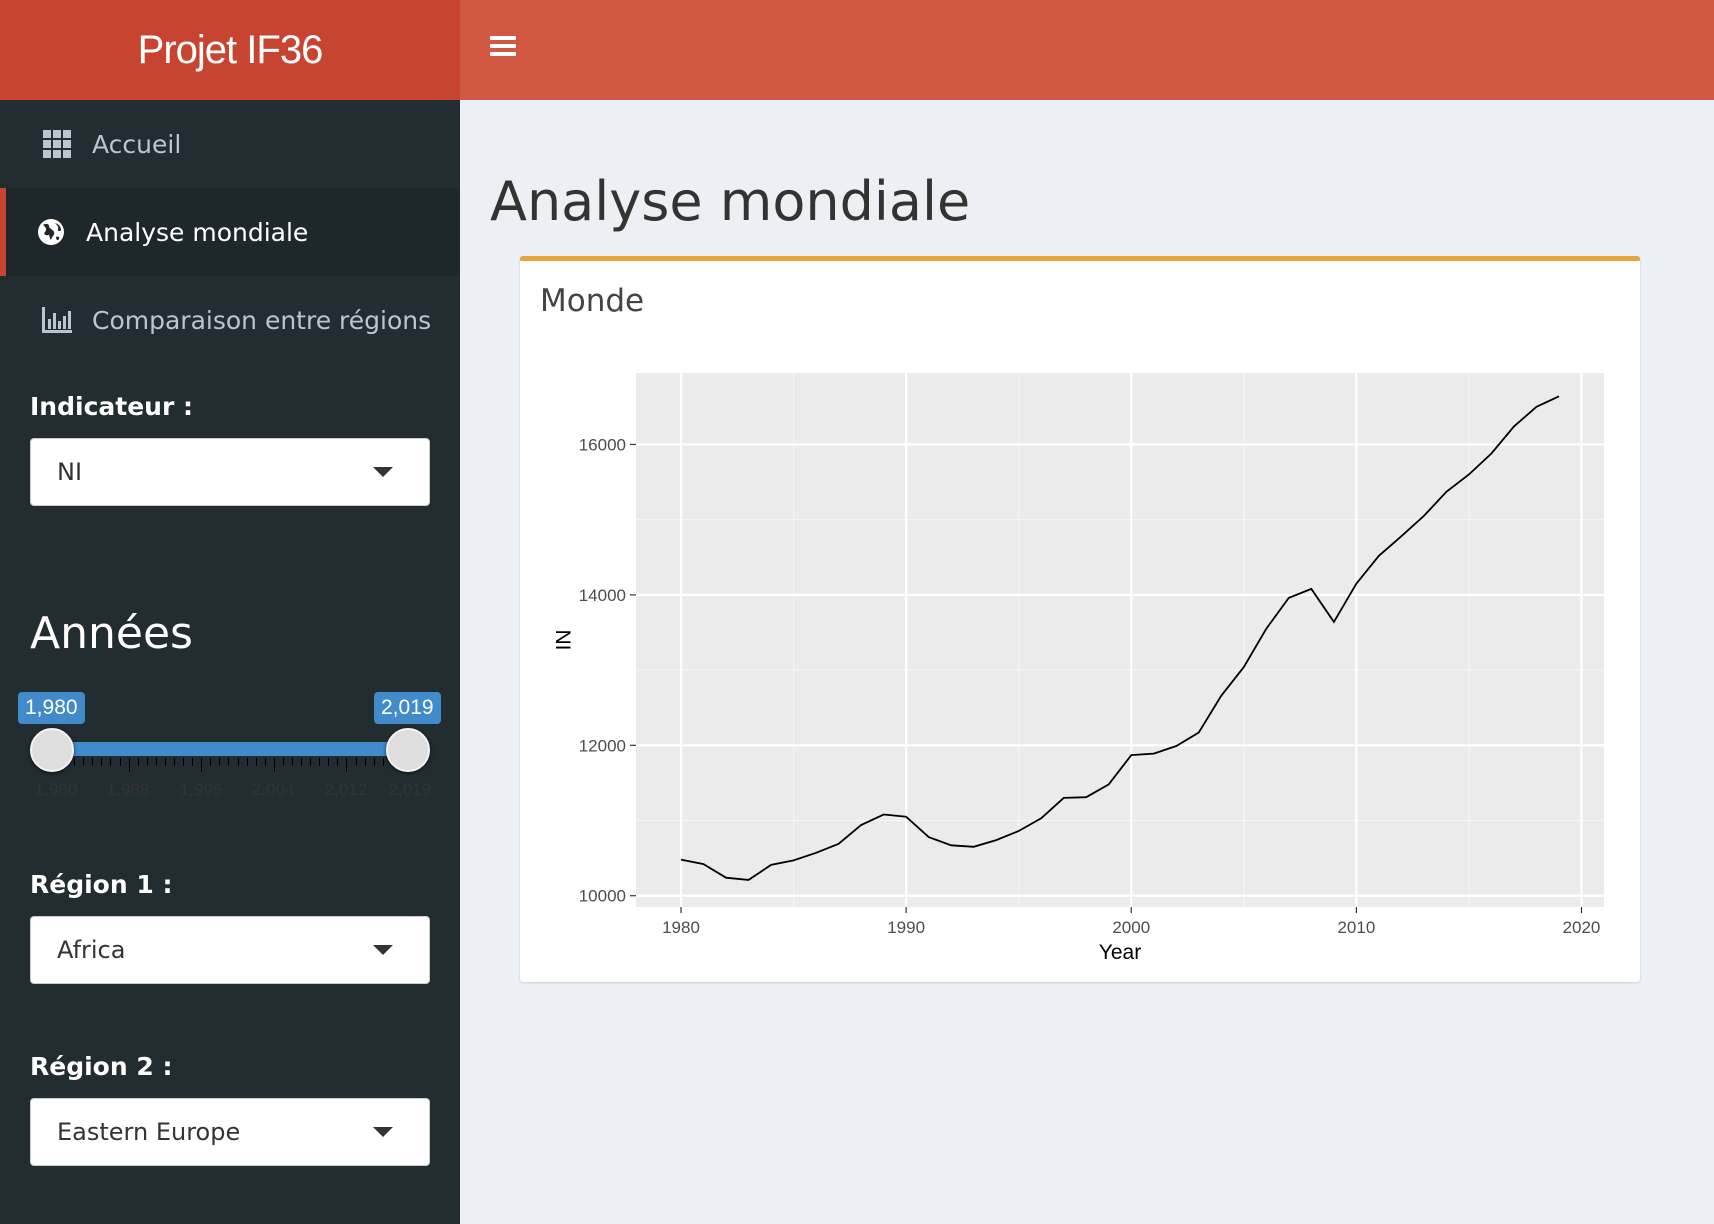 Image resolution: width=1714 pixels, height=1224 pixels. I want to click on y-tick-label: 14000, so click(602, 595).